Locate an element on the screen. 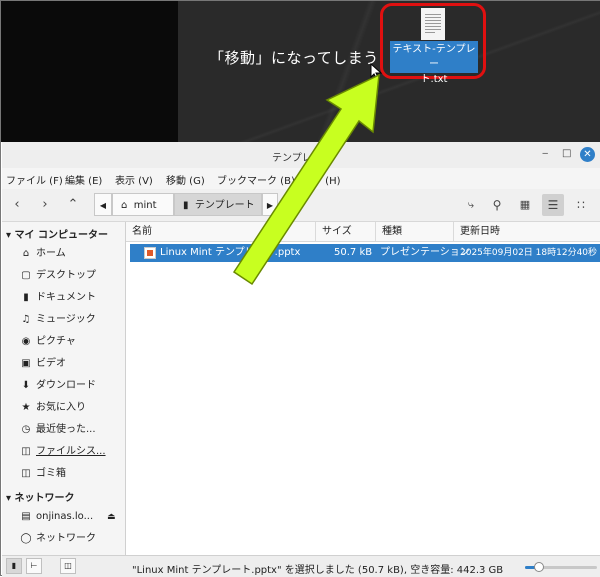 Image resolution: width=600 pixels, height=577 pixels. forward-button: › is located at coordinates (45, 205).